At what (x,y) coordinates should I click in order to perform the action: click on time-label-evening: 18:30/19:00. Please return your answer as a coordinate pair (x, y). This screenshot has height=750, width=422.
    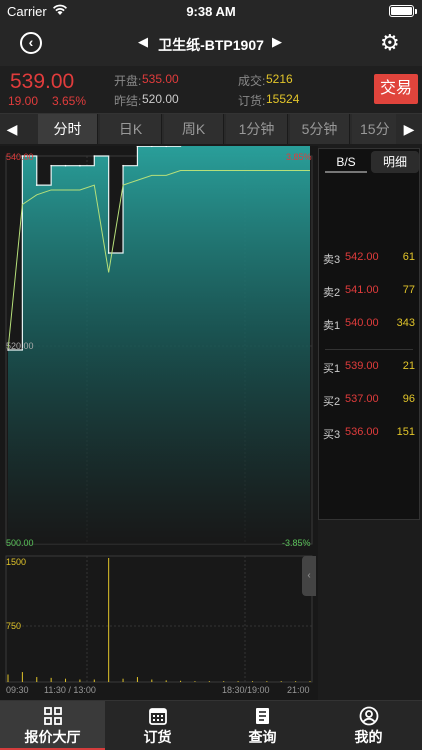
    Looking at the image, I should click on (246, 690).